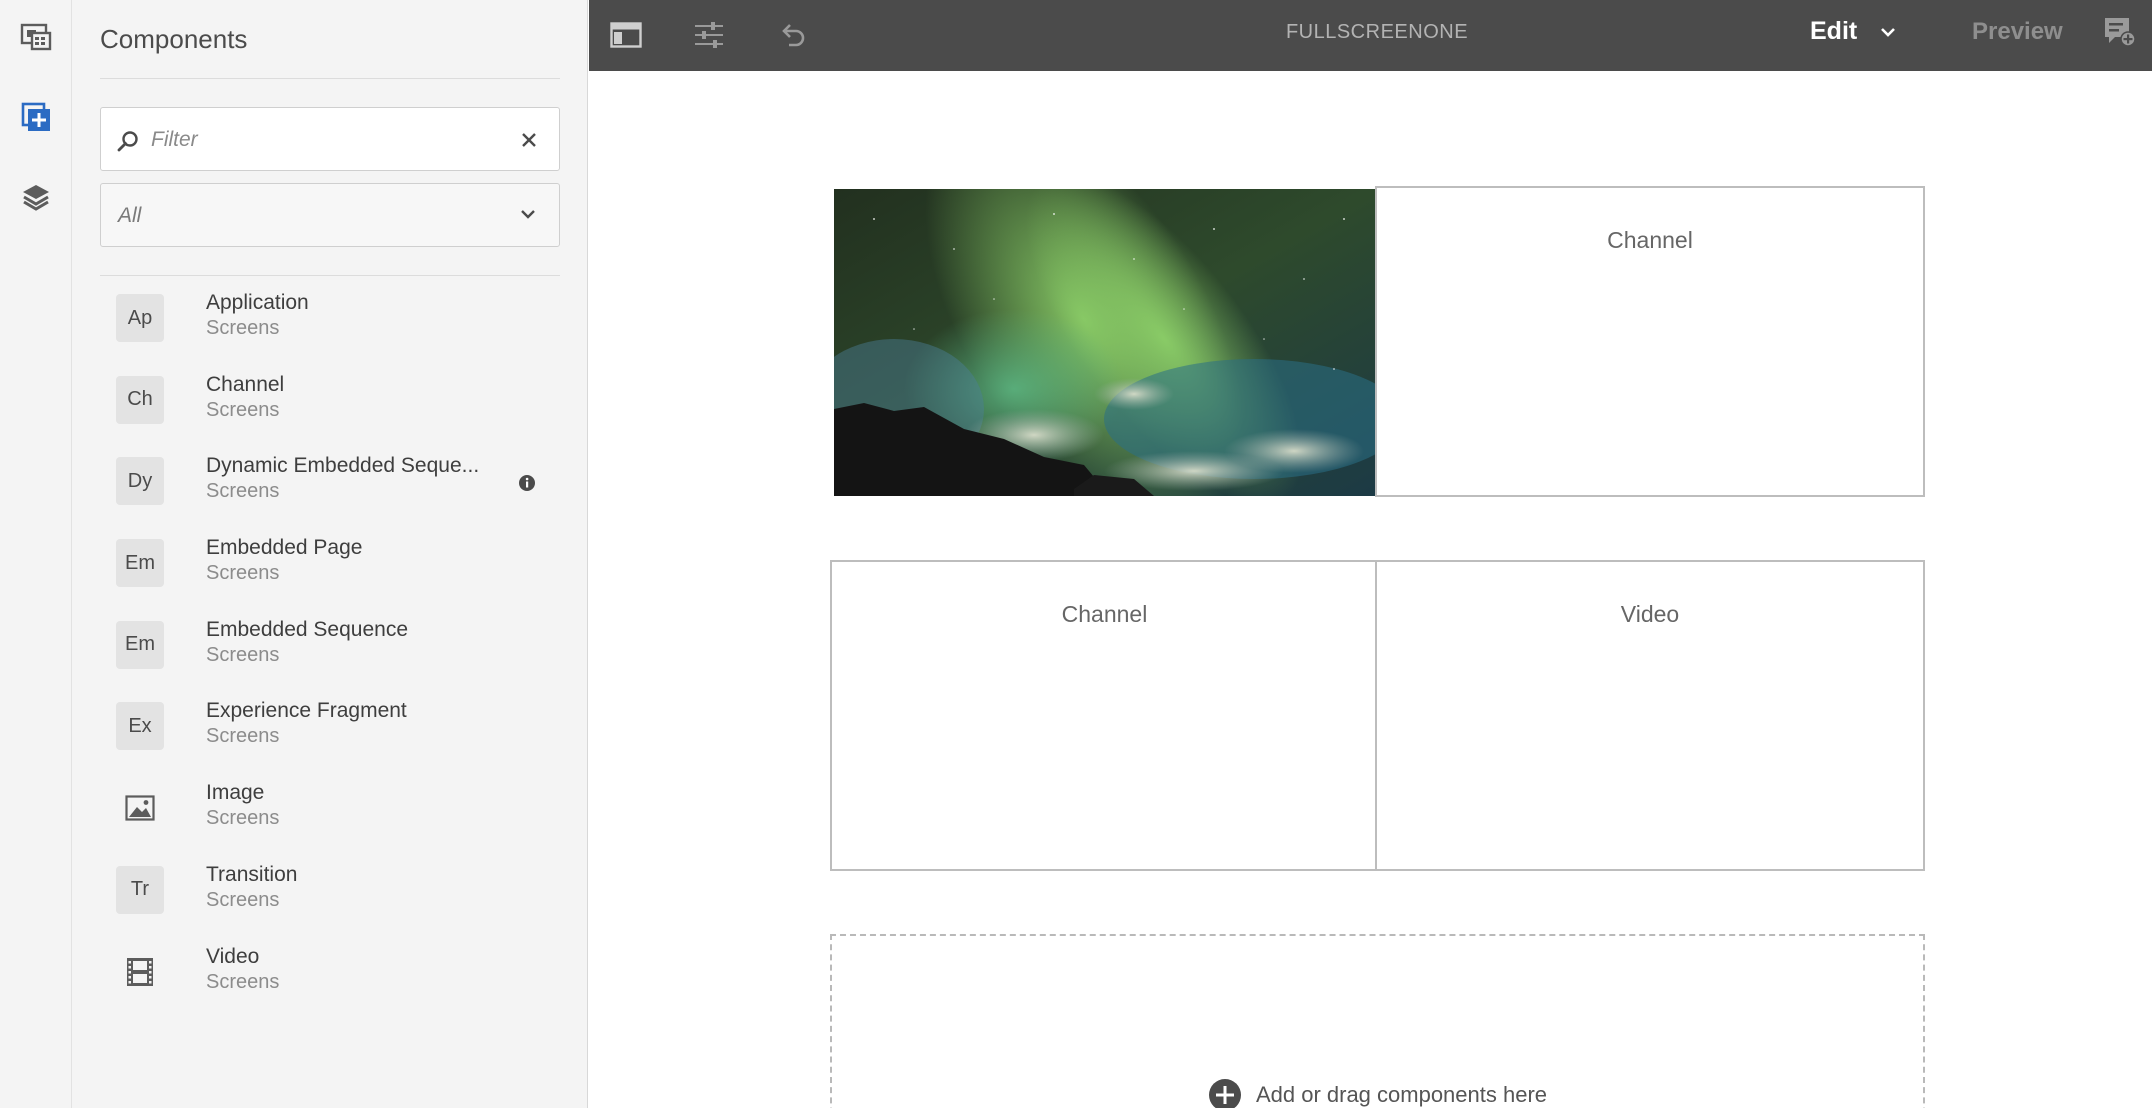 The image size is (2152, 1108). I want to click on side-panel-icon, so click(626, 35).